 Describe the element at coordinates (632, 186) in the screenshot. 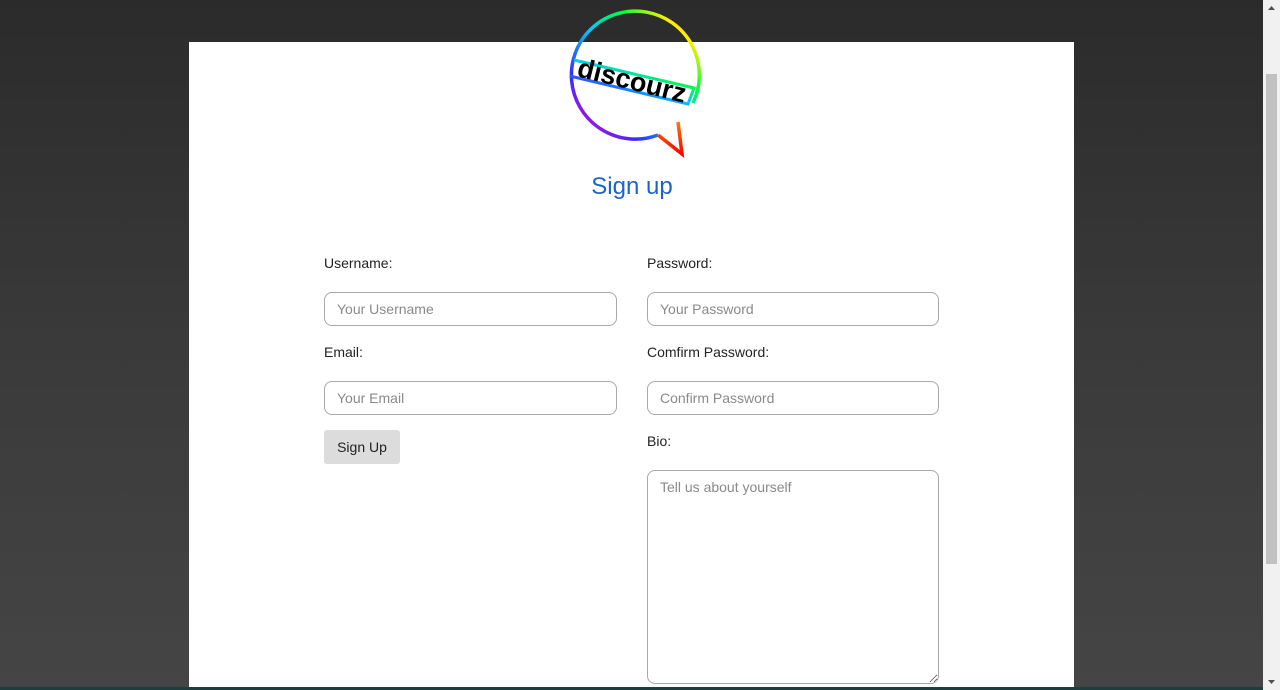

I see `page-title: Sign up` at that location.